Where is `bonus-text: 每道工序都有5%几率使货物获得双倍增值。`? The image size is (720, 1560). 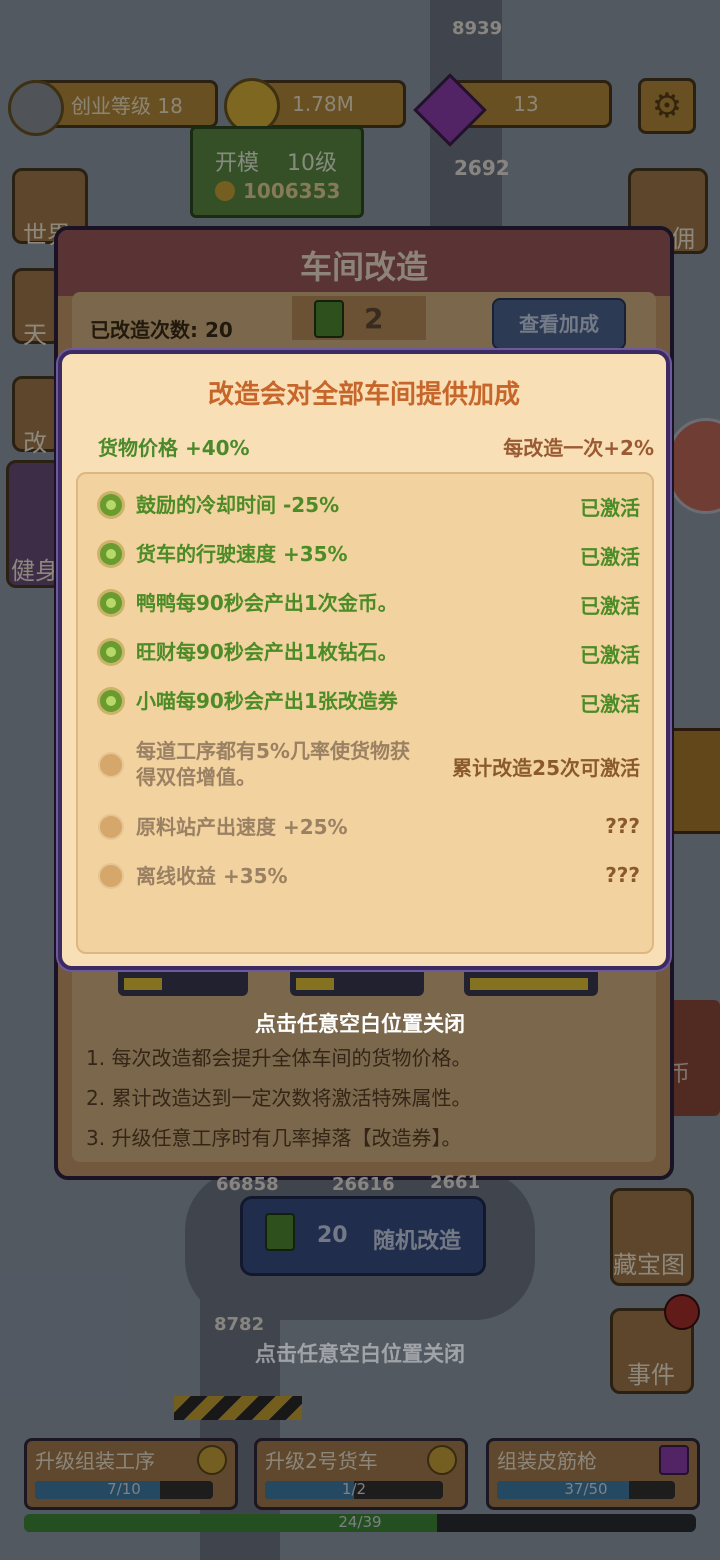
bonus-text: 每道工序都有5%几率使货物获得双倍增值。 is located at coordinates (273, 764).